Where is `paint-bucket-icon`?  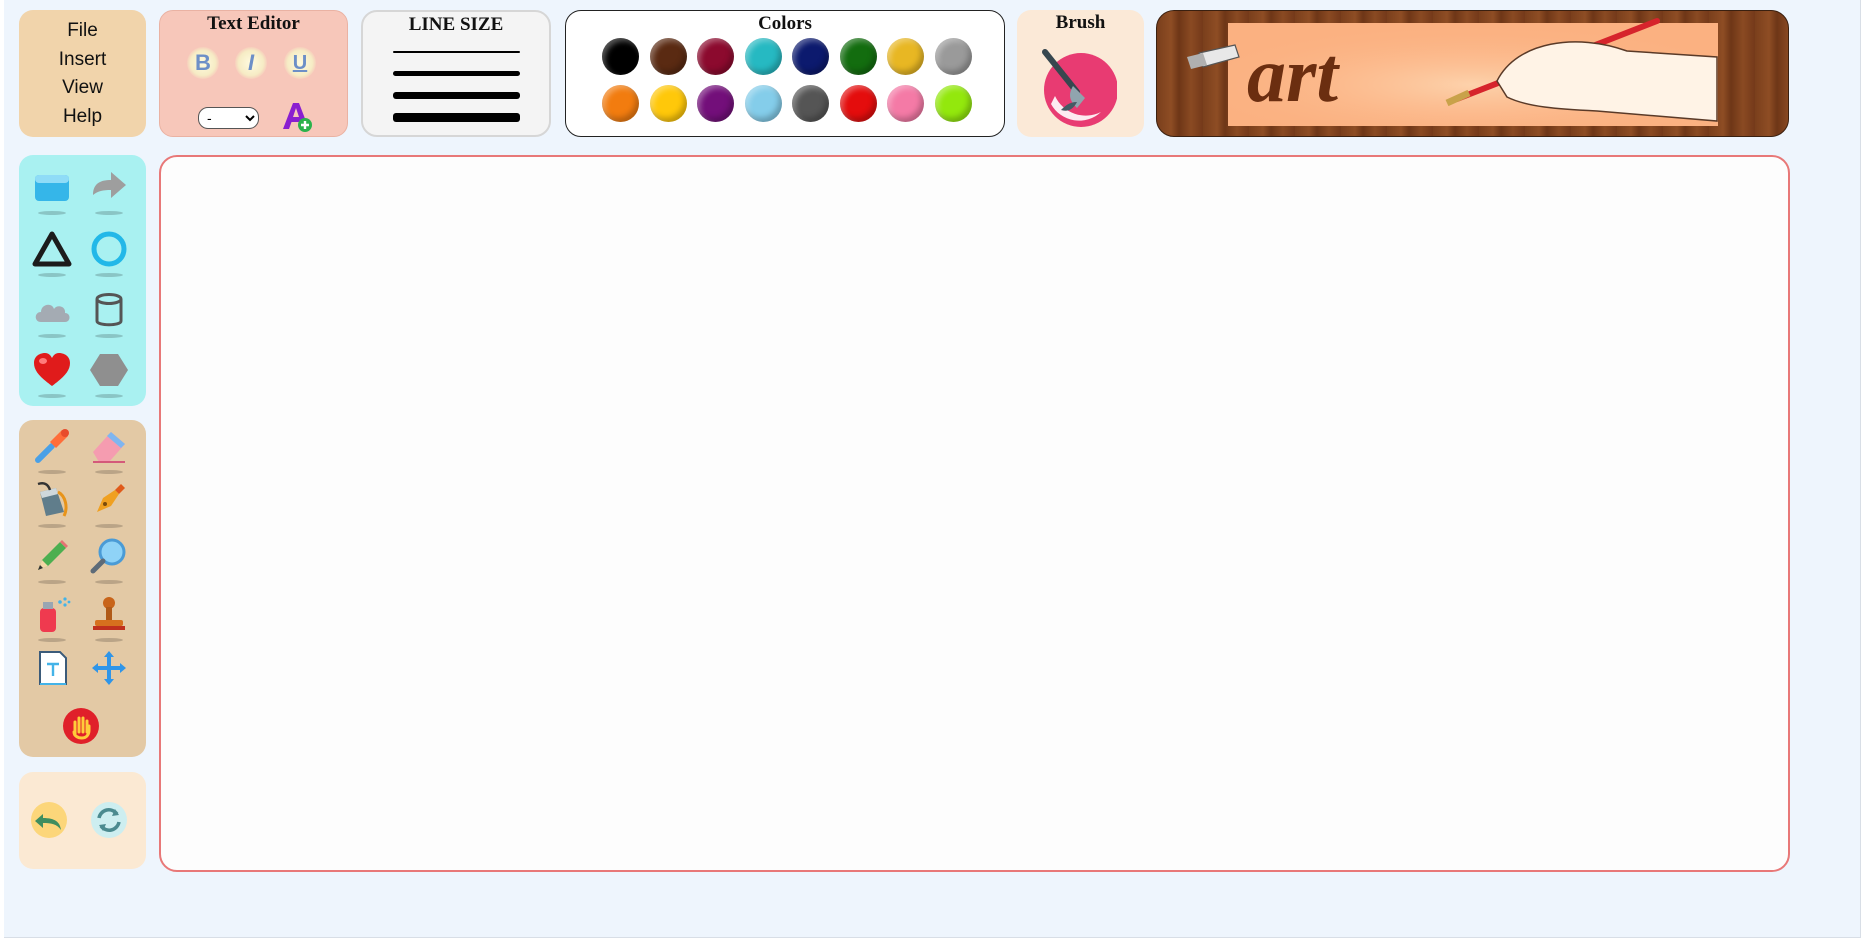 paint-bucket-icon is located at coordinates (52, 503).